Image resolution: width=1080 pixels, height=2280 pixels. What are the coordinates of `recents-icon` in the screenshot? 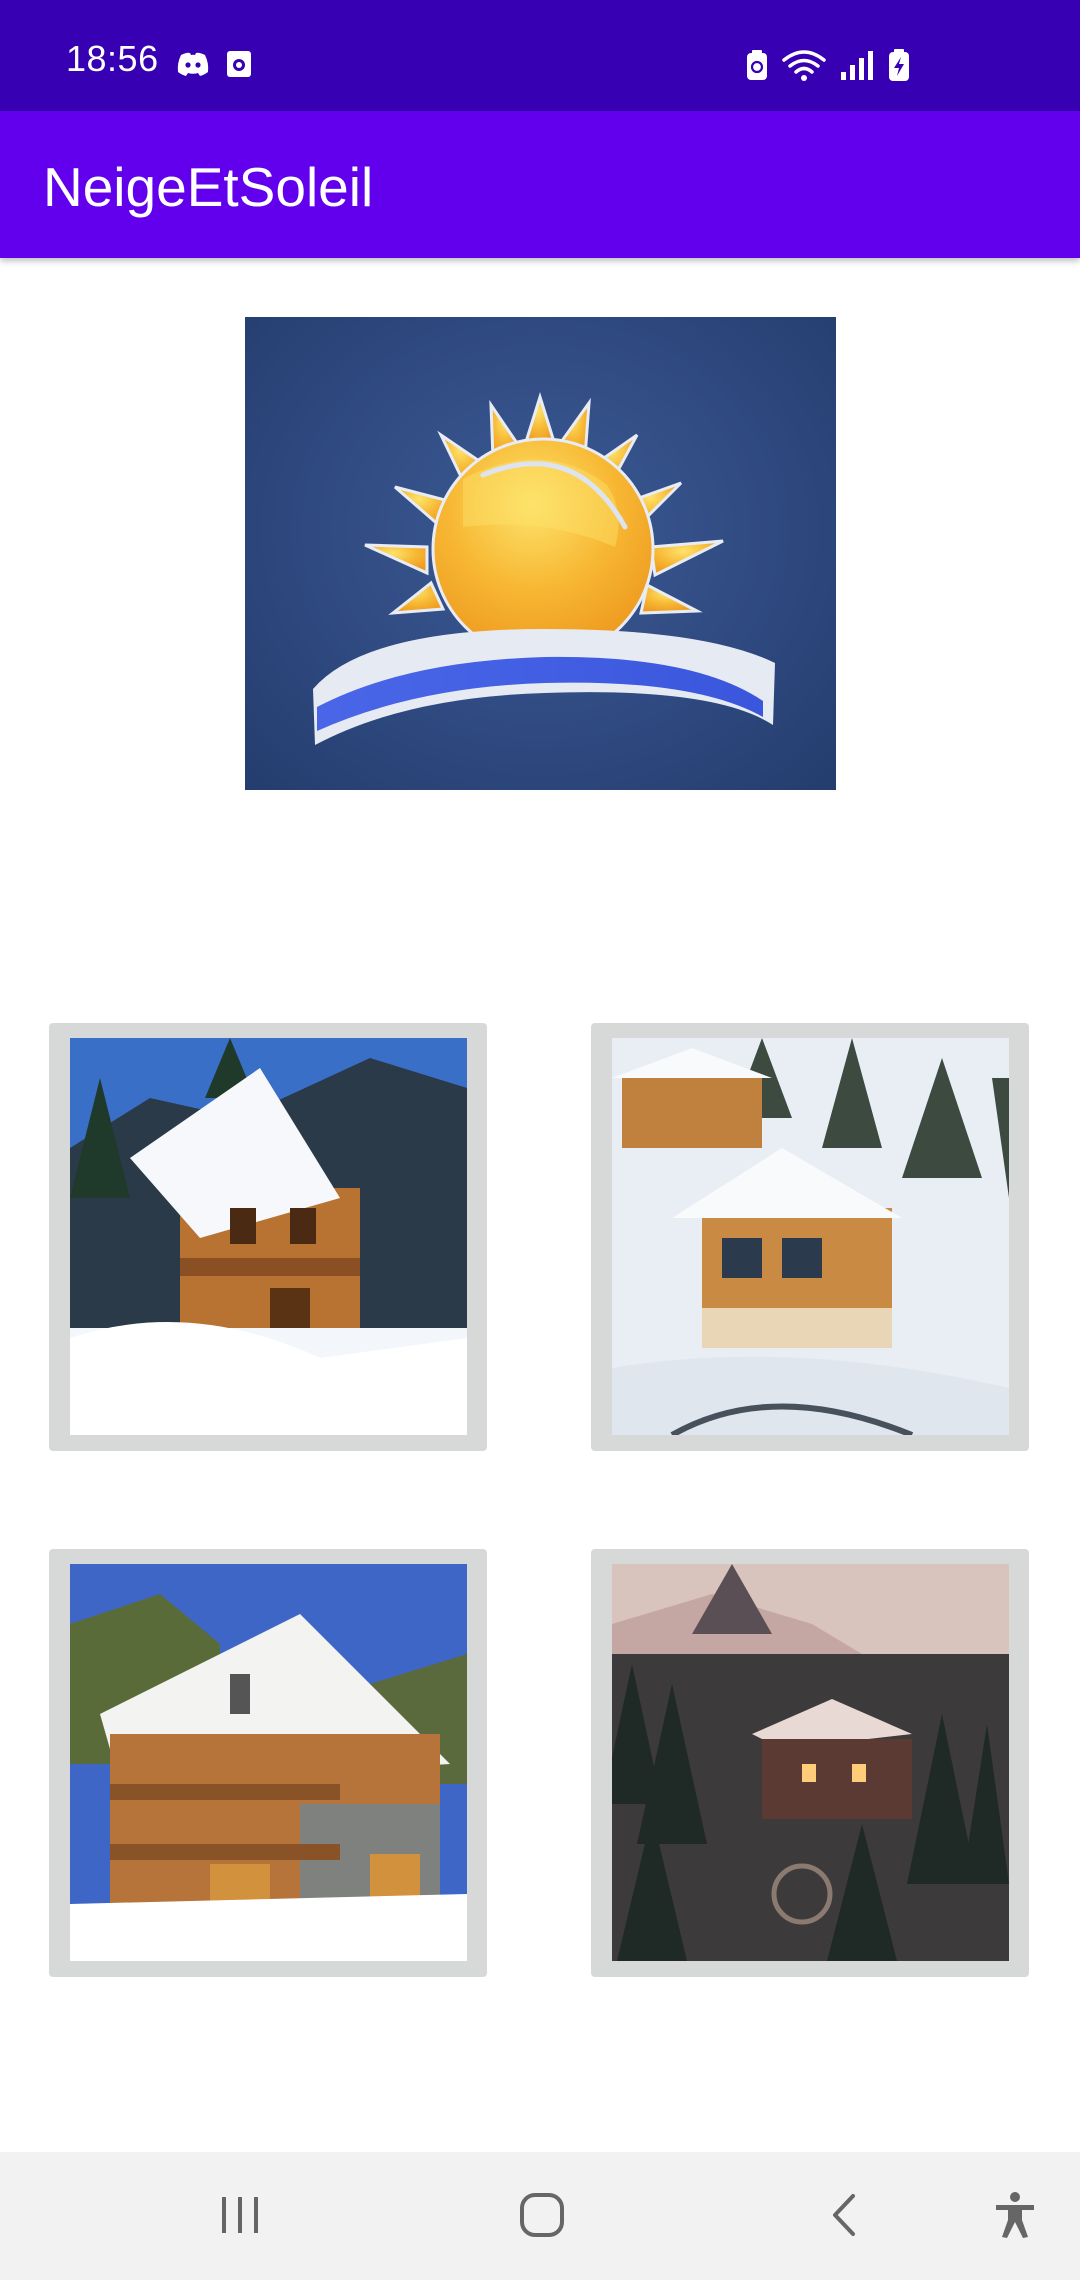 It's located at (240, 2217).